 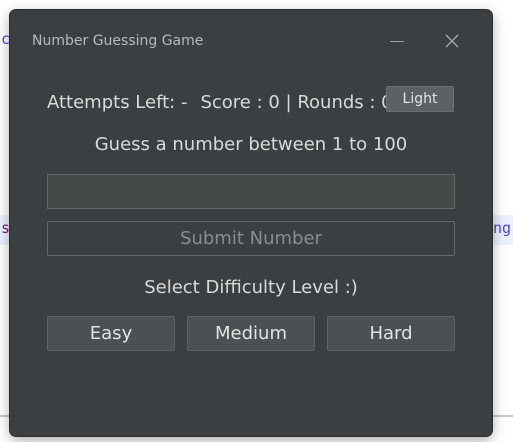 What do you see at coordinates (251, 287) in the screenshot?
I see `difficulty-label: Select Difficulty Level :)` at bounding box center [251, 287].